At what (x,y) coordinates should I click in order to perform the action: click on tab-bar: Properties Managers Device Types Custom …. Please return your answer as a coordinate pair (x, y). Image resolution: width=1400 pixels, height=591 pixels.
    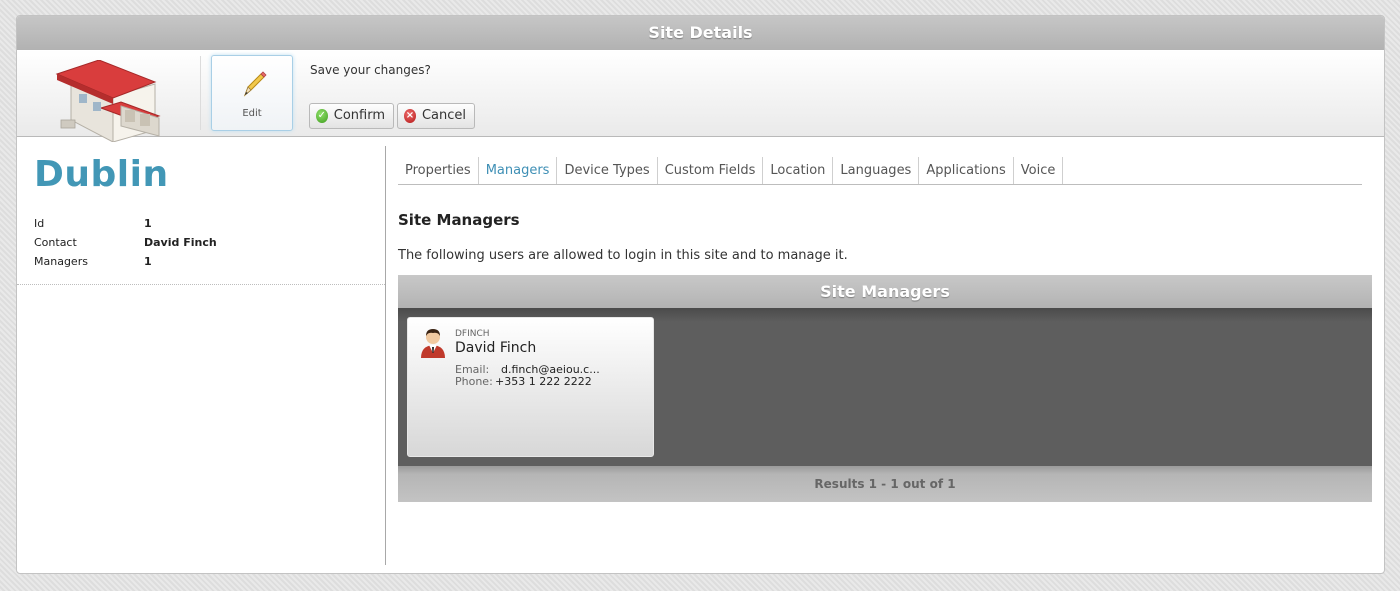
    Looking at the image, I should click on (880, 171).